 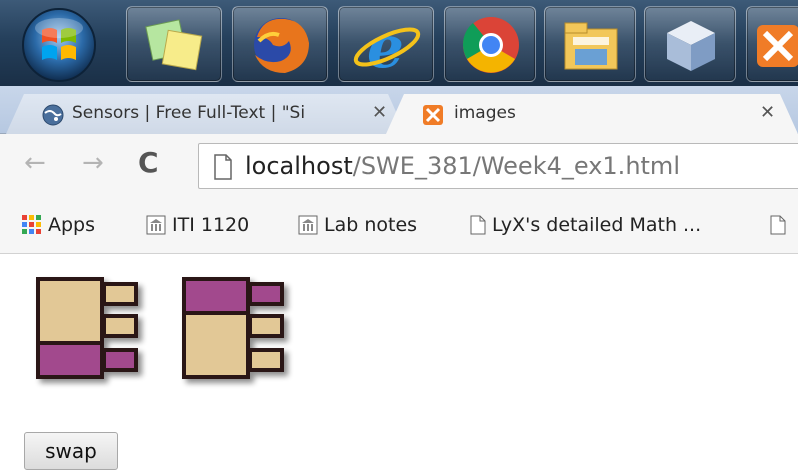 What do you see at coordinates (485, 113) in the screenshot?
I see `tab-images-title: images` at bounding box center [485, 113].